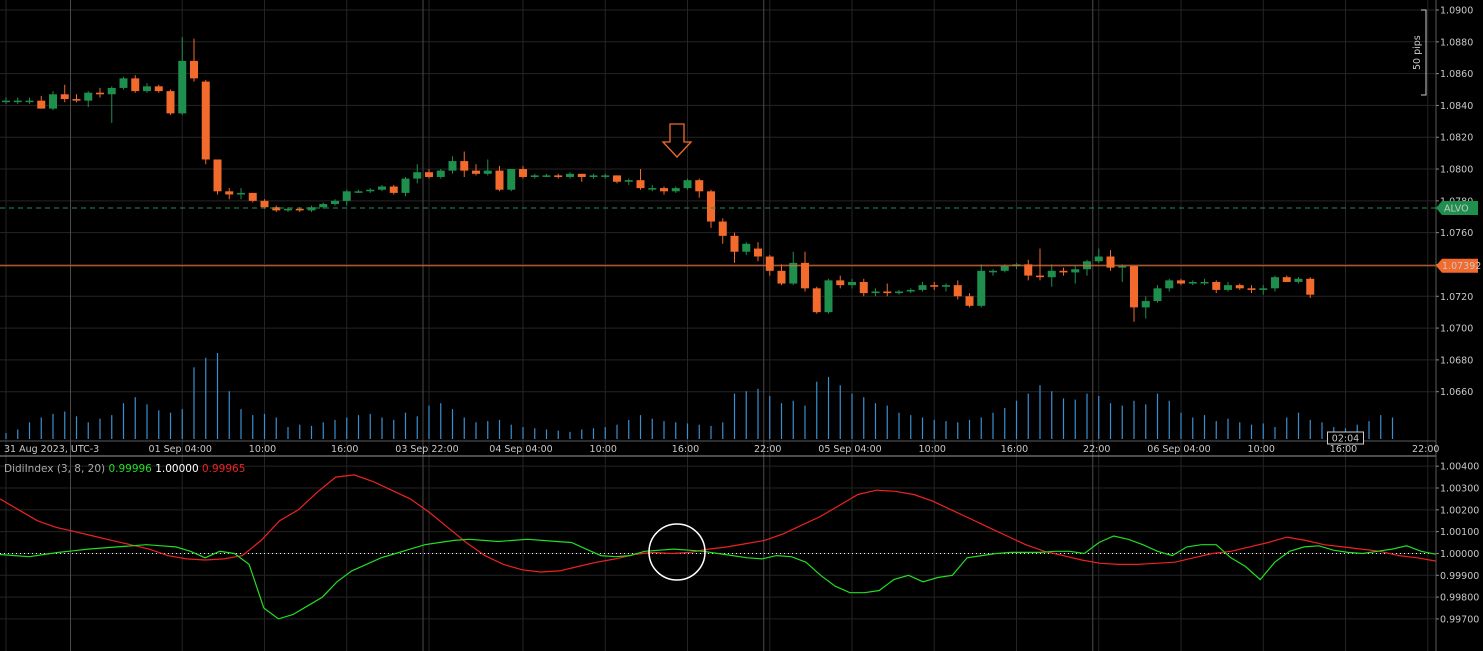 This screenshot has height=651, width=1483. Describe the element at coordinates (1459, 554) in the screenshot. I see `ind-tick-label: 1.00000` at that location.